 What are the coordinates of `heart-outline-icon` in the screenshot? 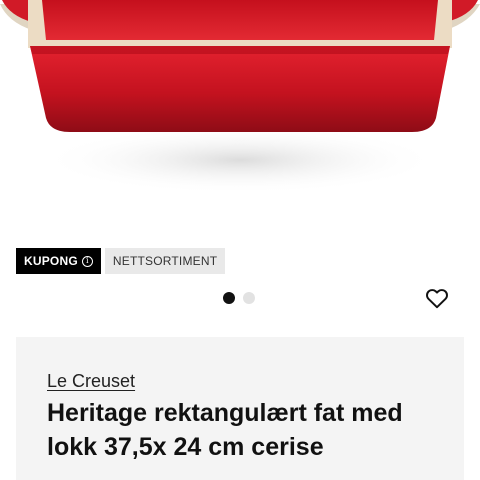 It's located at (437, 299).